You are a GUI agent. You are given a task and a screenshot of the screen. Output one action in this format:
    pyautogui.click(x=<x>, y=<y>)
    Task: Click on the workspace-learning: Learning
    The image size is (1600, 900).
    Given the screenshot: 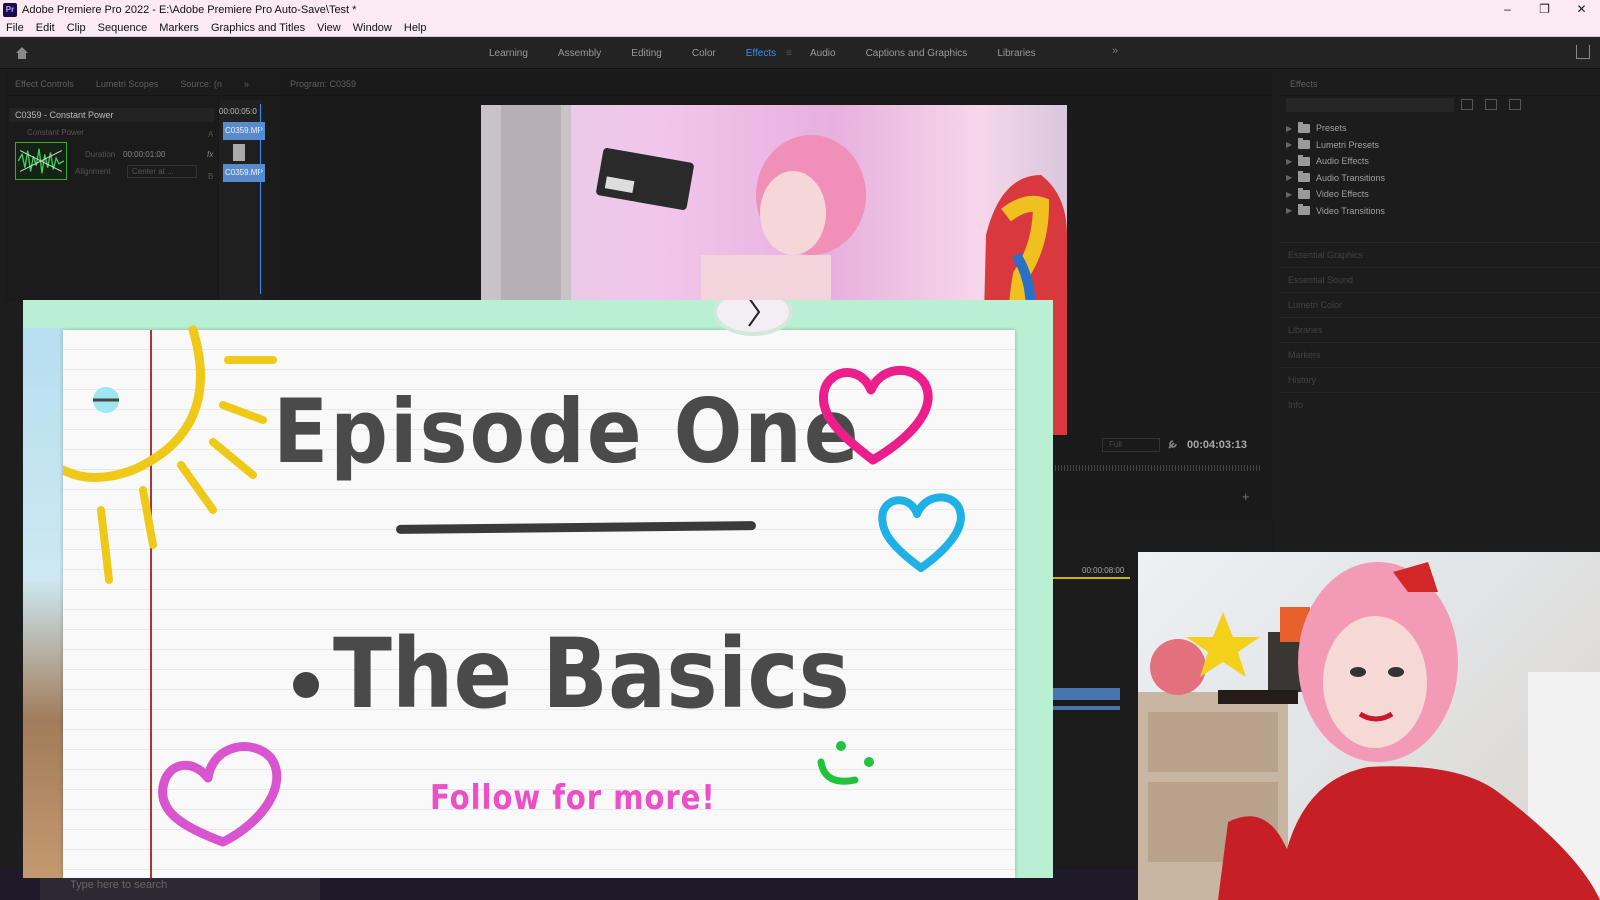 What is the action you would take?
    pyautogui.click(x=508, y=53)
    